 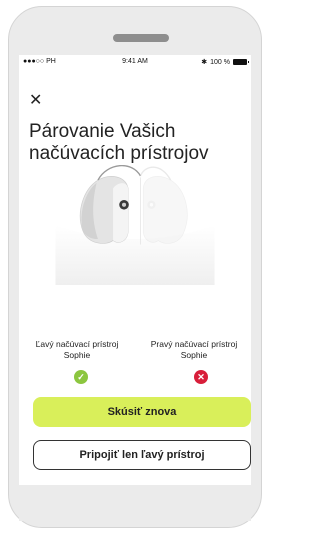 What do you see at coordinates (194, 349) in the screenshot?
I see `right-device-label: Pravý načúvací prístroj Sophie` at bounding box center [194, 349].